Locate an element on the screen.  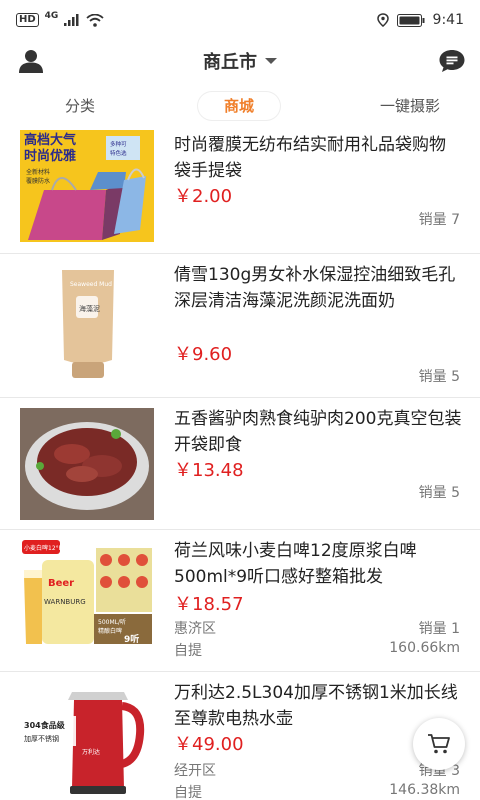
image-text-3: WARNBURG is located at coordinates (65, 602).